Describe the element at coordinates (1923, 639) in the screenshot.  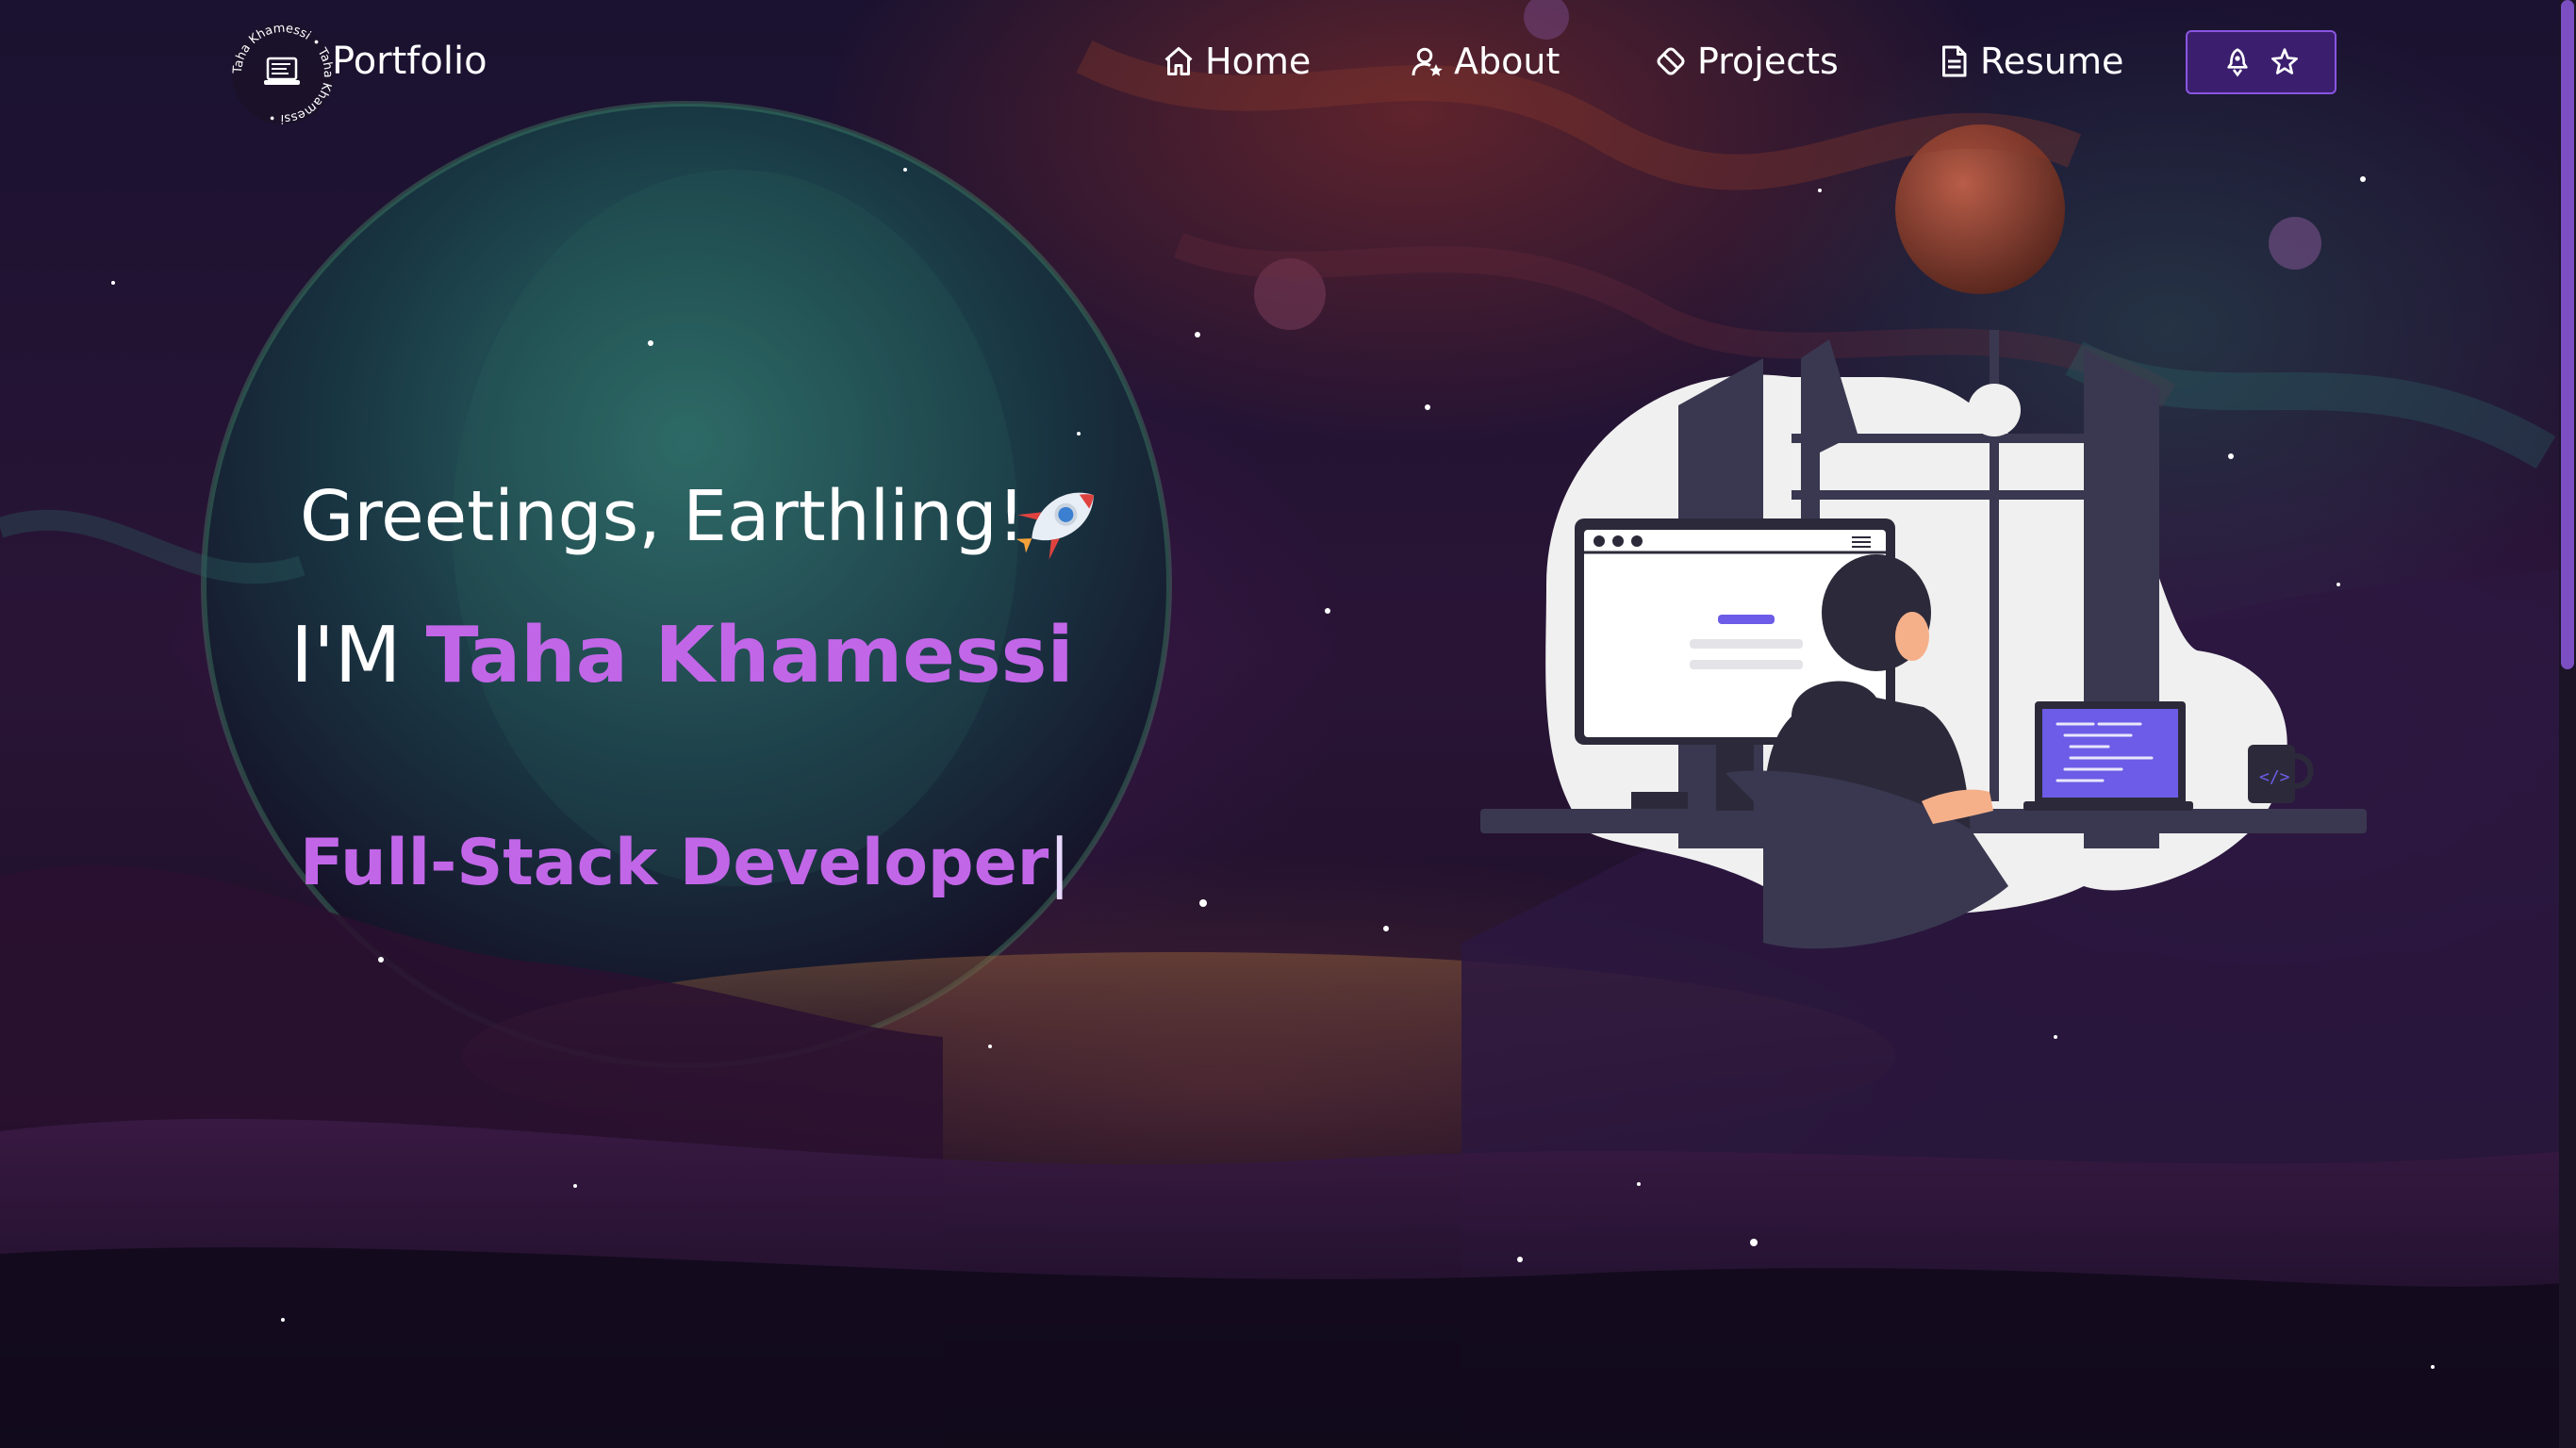
I see `developer-illustration: </>` at that location.